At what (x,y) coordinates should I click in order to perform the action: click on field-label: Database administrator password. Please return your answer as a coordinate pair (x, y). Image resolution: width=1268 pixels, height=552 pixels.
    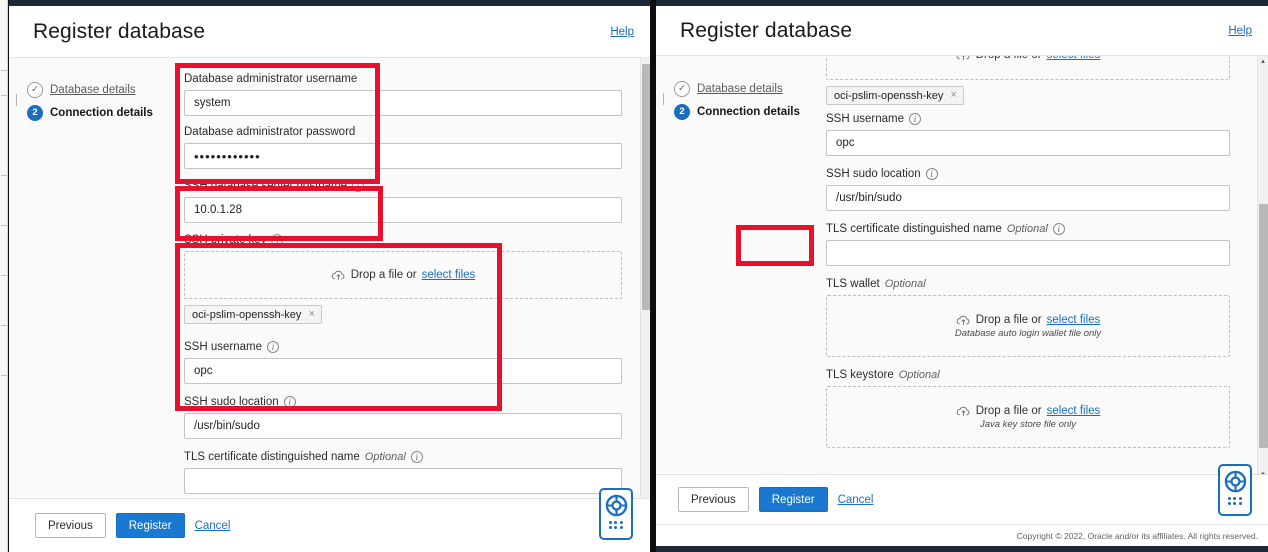
    Looking at the image, I should click on (403, 132).